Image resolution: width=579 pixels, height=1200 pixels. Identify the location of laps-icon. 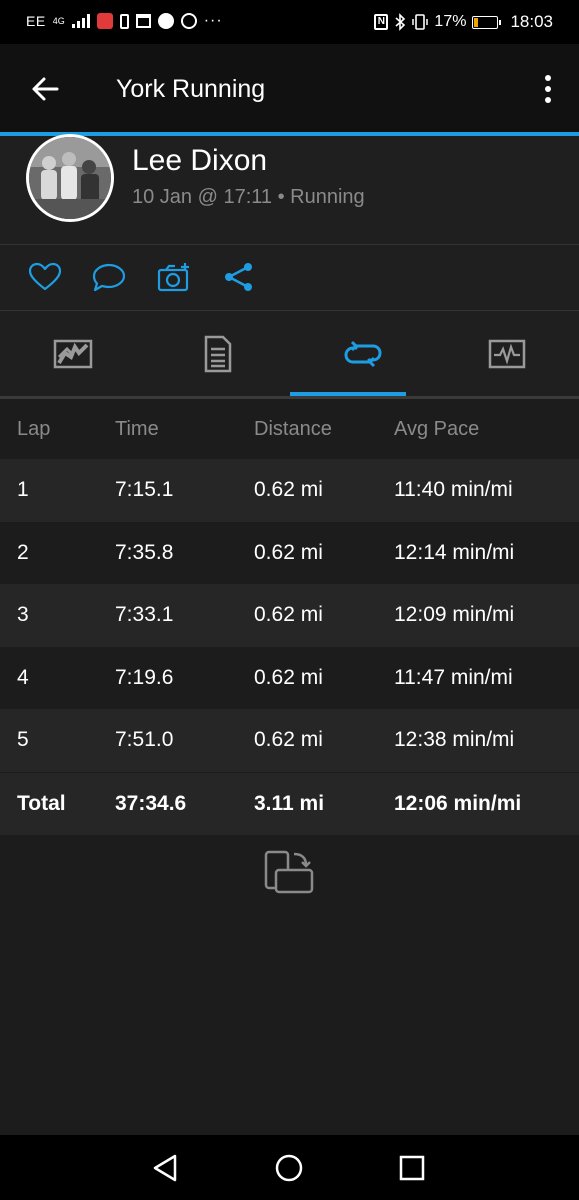
(362, 353).